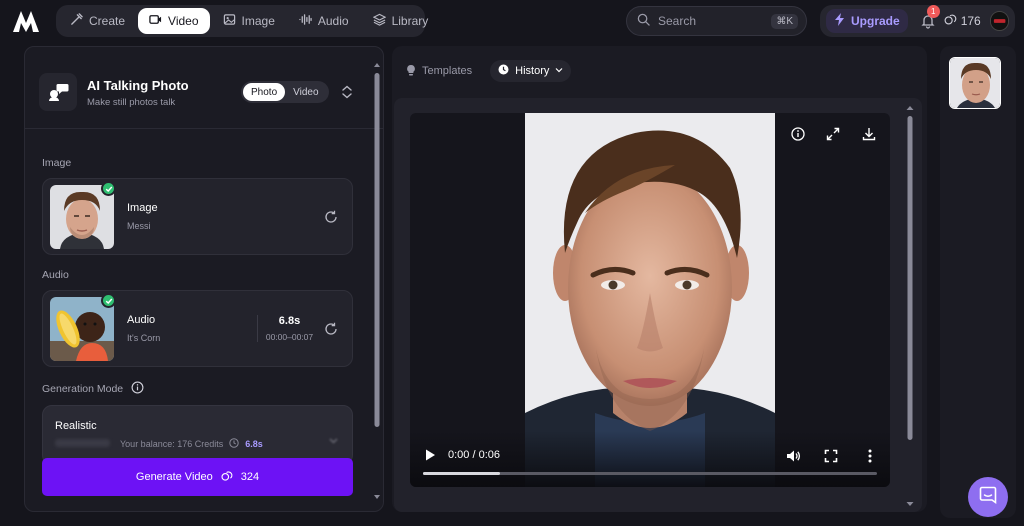 This screenshot has height=526, width=1024. What do you see at coordinates (975, 83) in the screenshot?
I see `history-thumbnail` at bounding box center [975, 83].